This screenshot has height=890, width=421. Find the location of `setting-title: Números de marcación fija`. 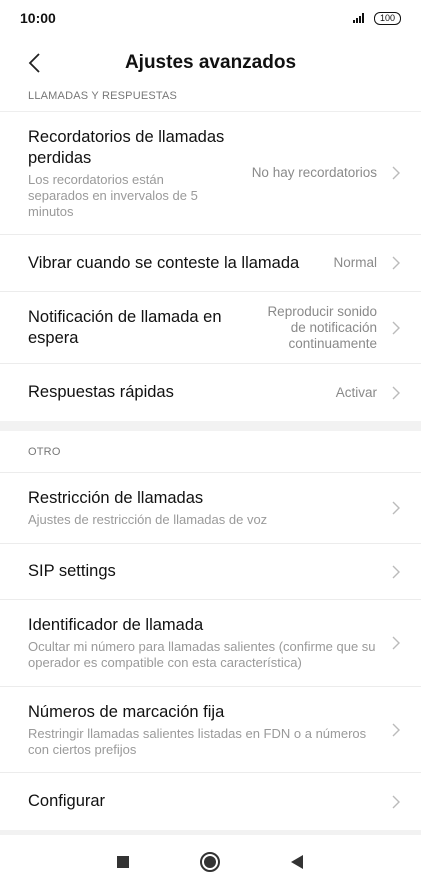

setting-title: Números de marcación fija is located at coordinates (126, 711).